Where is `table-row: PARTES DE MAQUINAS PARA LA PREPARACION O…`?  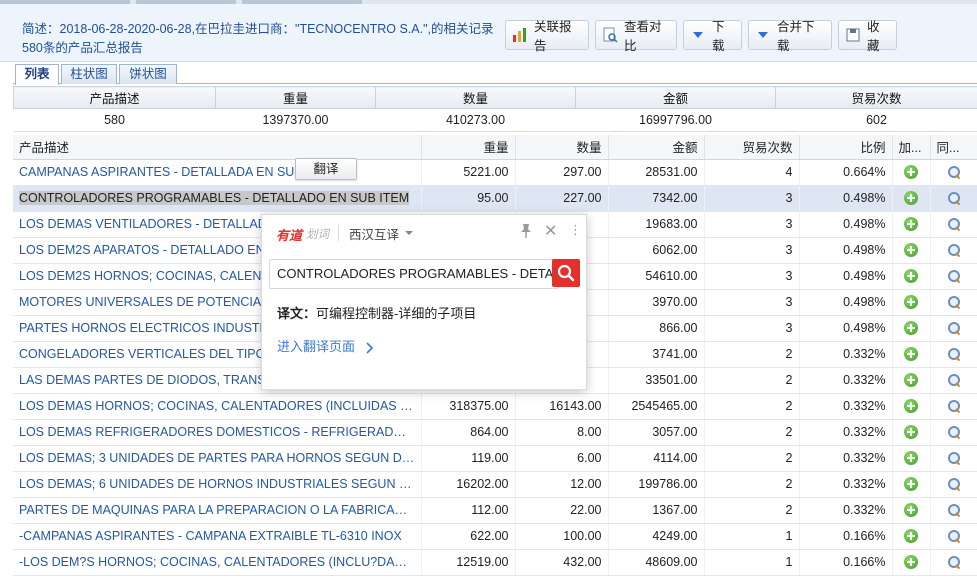 table-row: PARTES DE MAQUINAS PARA LA PREPARACION O… is located at coordinates (495, 510).